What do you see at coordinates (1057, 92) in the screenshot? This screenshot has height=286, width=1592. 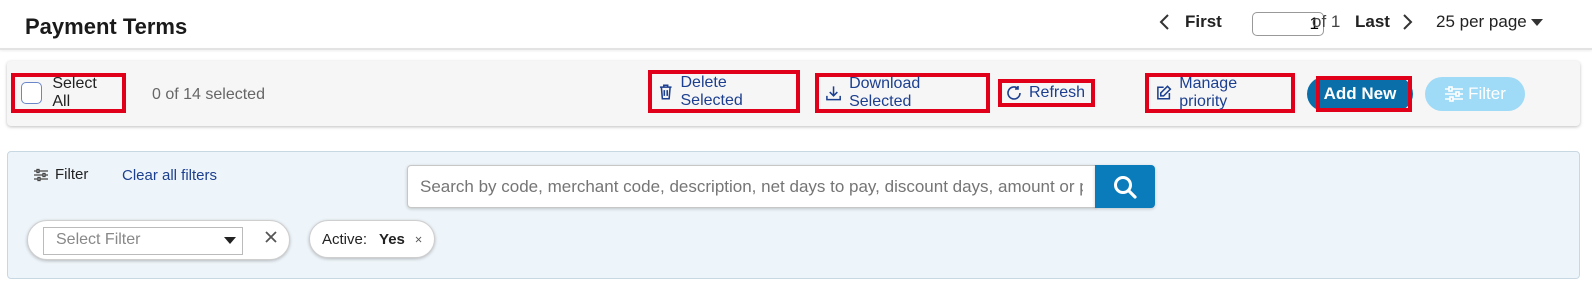 I see `refresh-label: Refresh` at bounding box center [1057, 92].